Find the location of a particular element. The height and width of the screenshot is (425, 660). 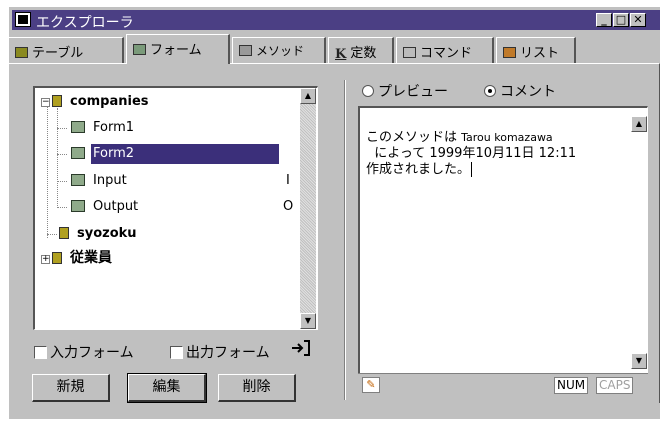

input-form-checkbox: 入力フォーム is located at coordinates (84, 352).